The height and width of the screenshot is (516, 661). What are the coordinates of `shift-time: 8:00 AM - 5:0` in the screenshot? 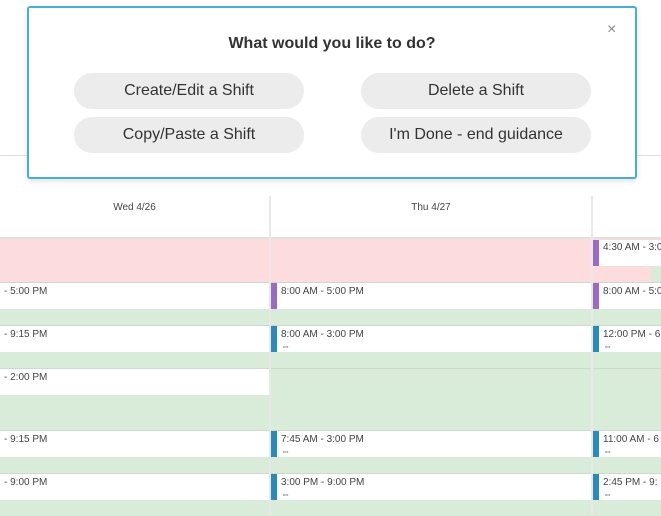 It's located at (632, 292).